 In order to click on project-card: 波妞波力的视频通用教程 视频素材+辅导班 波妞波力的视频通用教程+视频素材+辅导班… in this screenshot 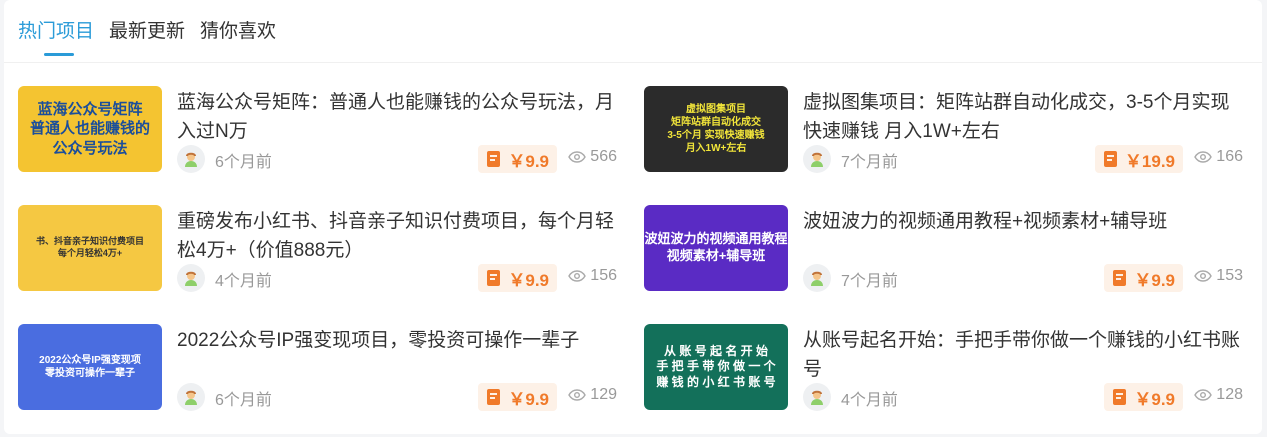, I will do `click(944, 249)`.